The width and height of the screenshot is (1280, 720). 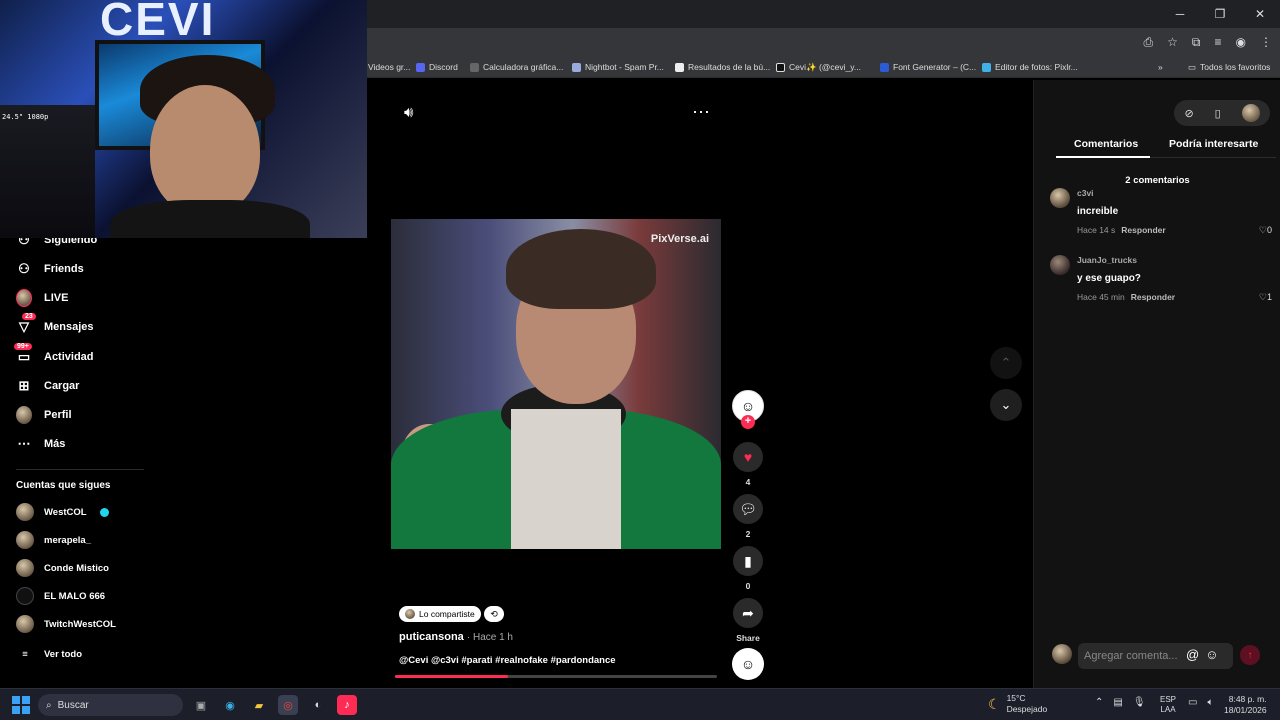 What do you see at coordinates (748, 464) in the screenshot?
I see `like-button: ♥ 4` at bounding box center [748, 464].